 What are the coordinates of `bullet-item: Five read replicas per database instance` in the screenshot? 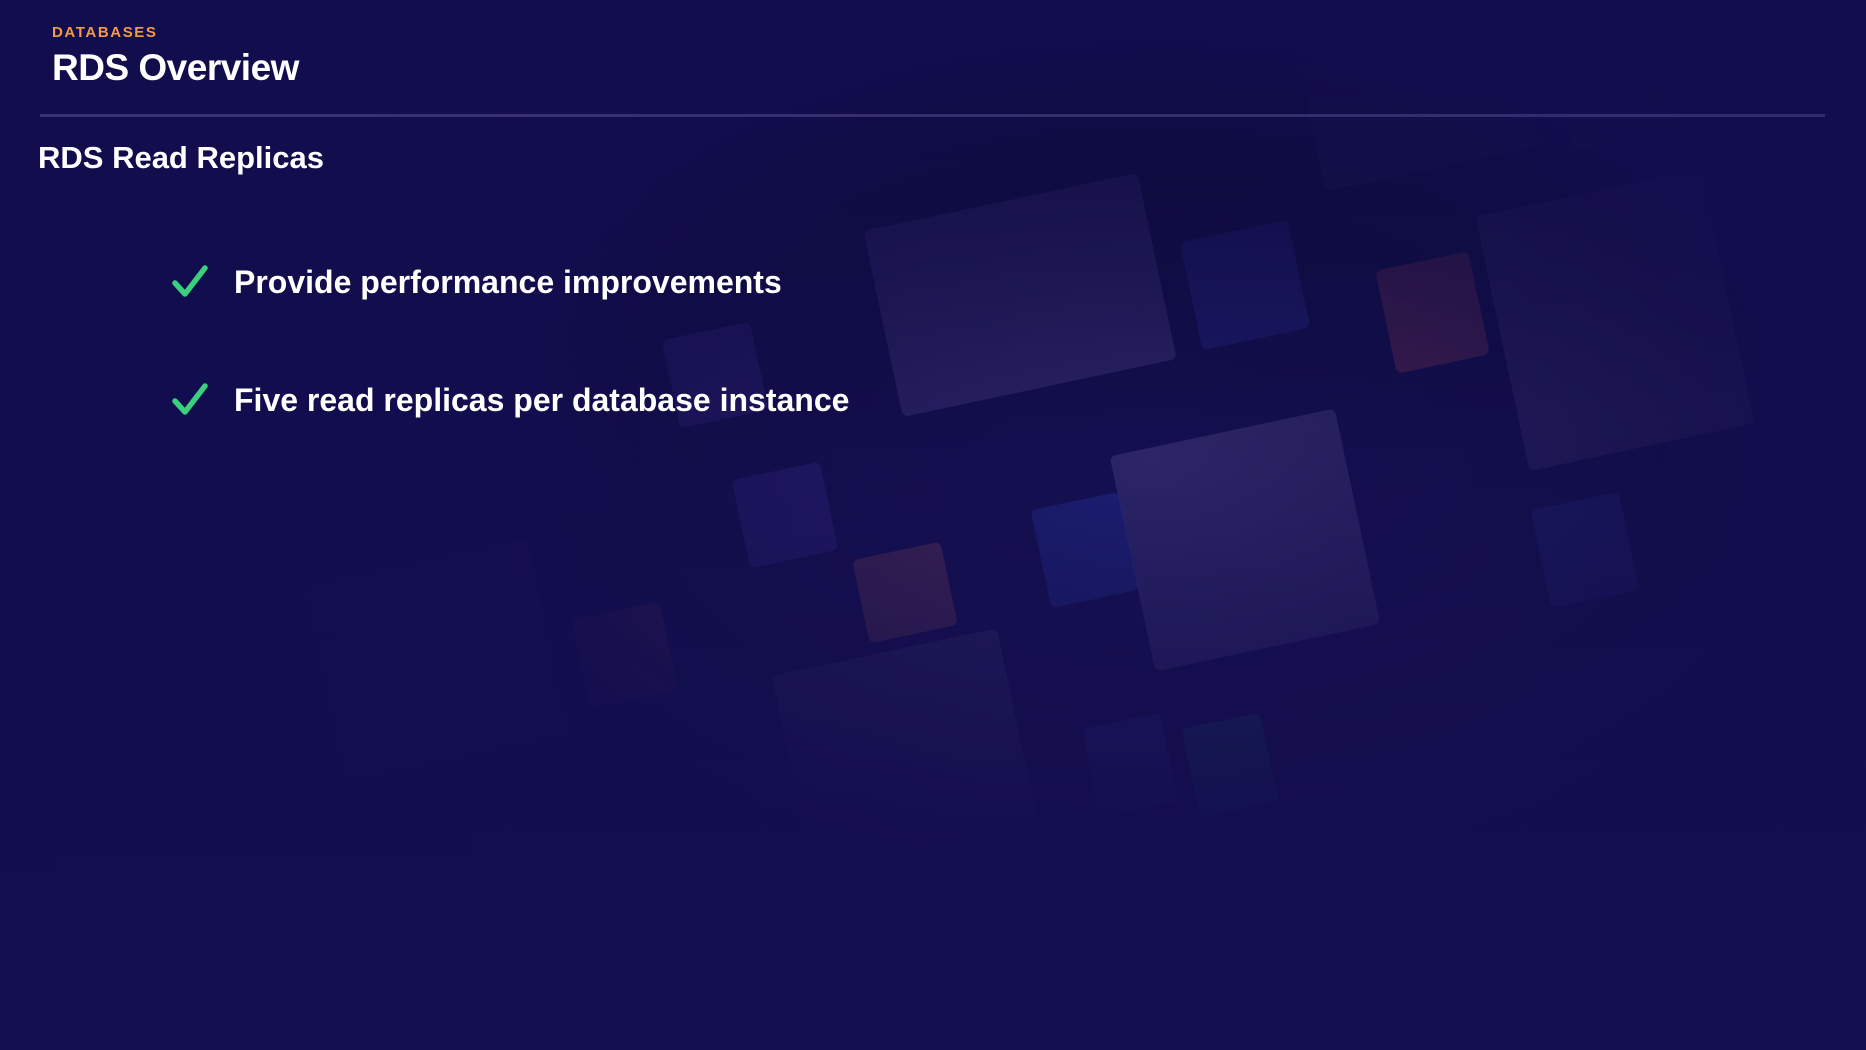 It's located at (510, 400).